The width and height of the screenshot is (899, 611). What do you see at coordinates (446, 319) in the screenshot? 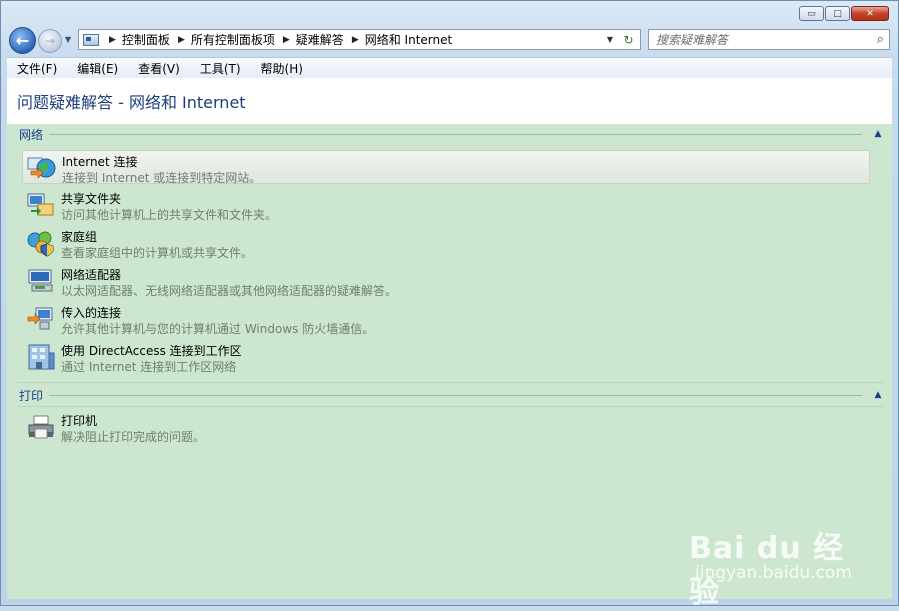
I see `list-item-incoming-connections: 传入的连接 允许其他计算机与您的计算机通过 Windows 防火墙通信。` at bounding box center [446, 319].